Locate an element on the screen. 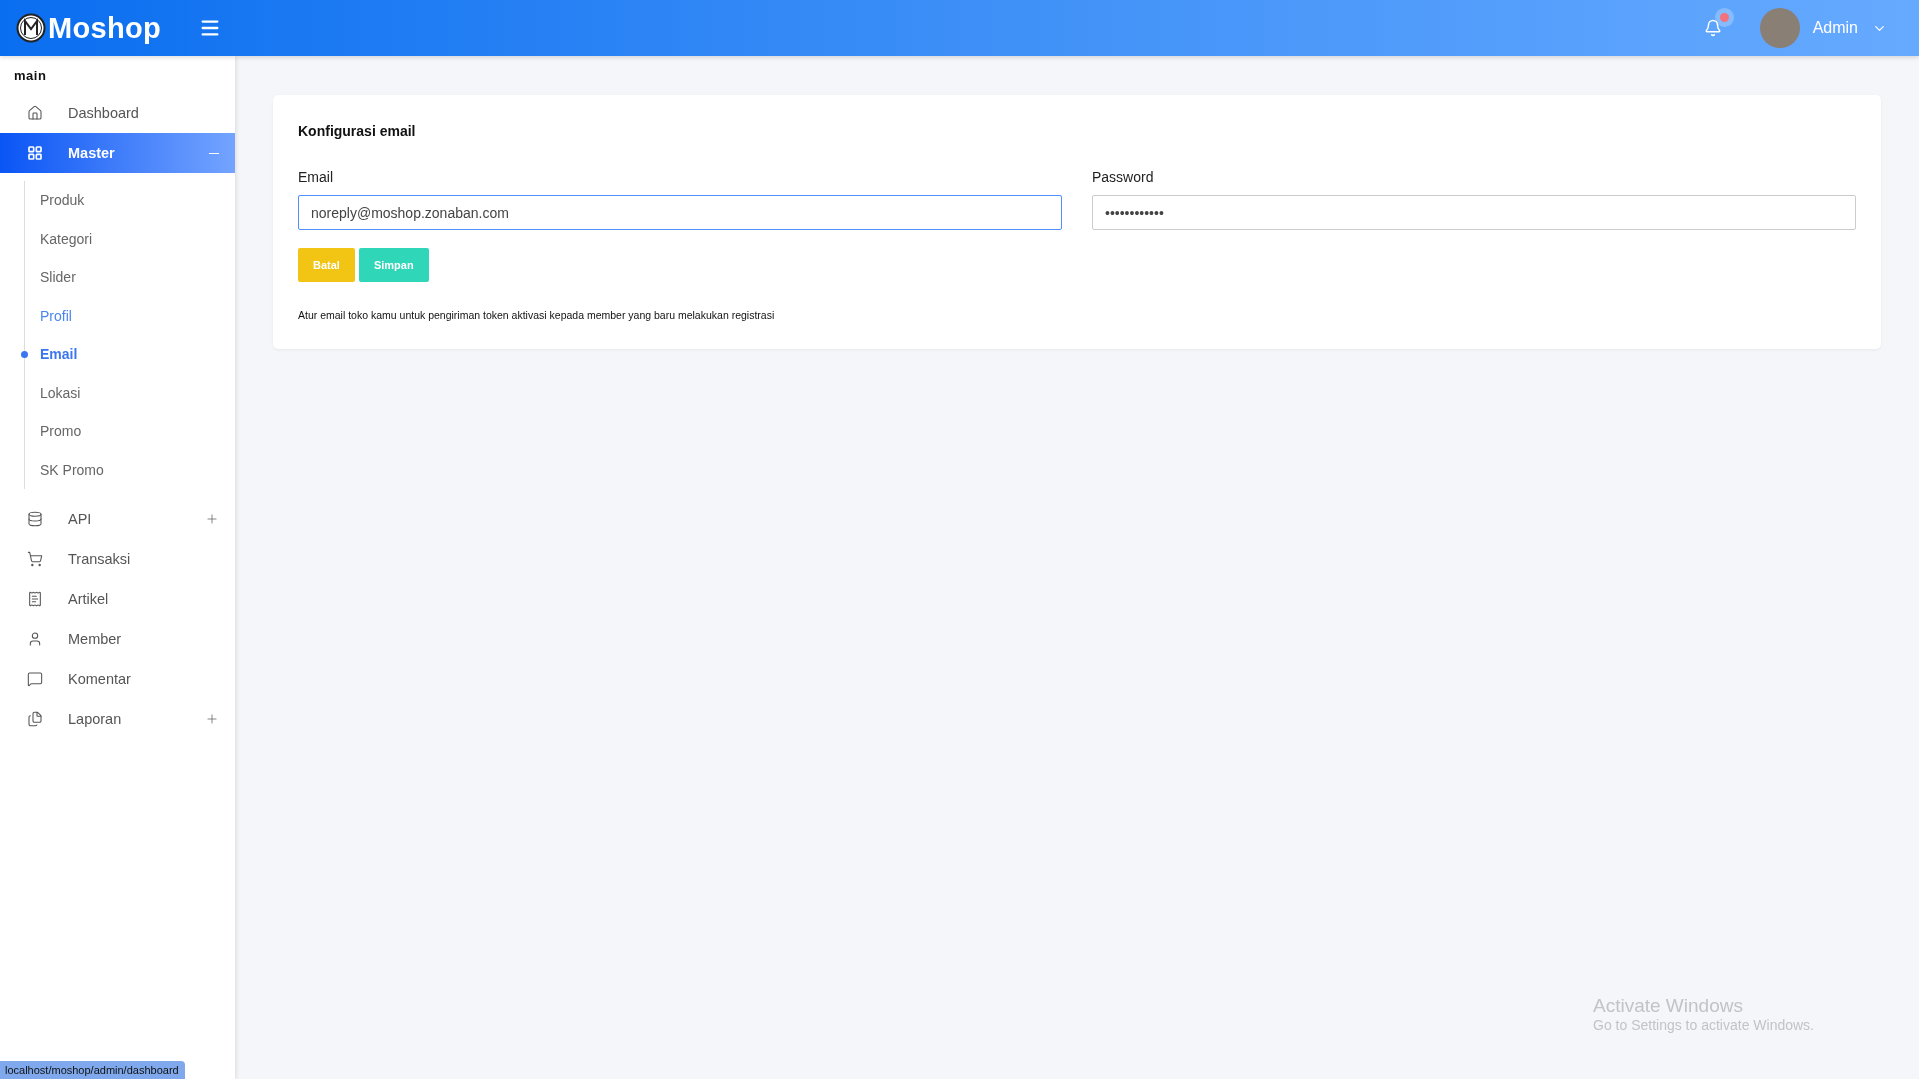 This screenshot has width=1919, height=1079. sidebar-item: Laporan is located at coordinates (117, 719).